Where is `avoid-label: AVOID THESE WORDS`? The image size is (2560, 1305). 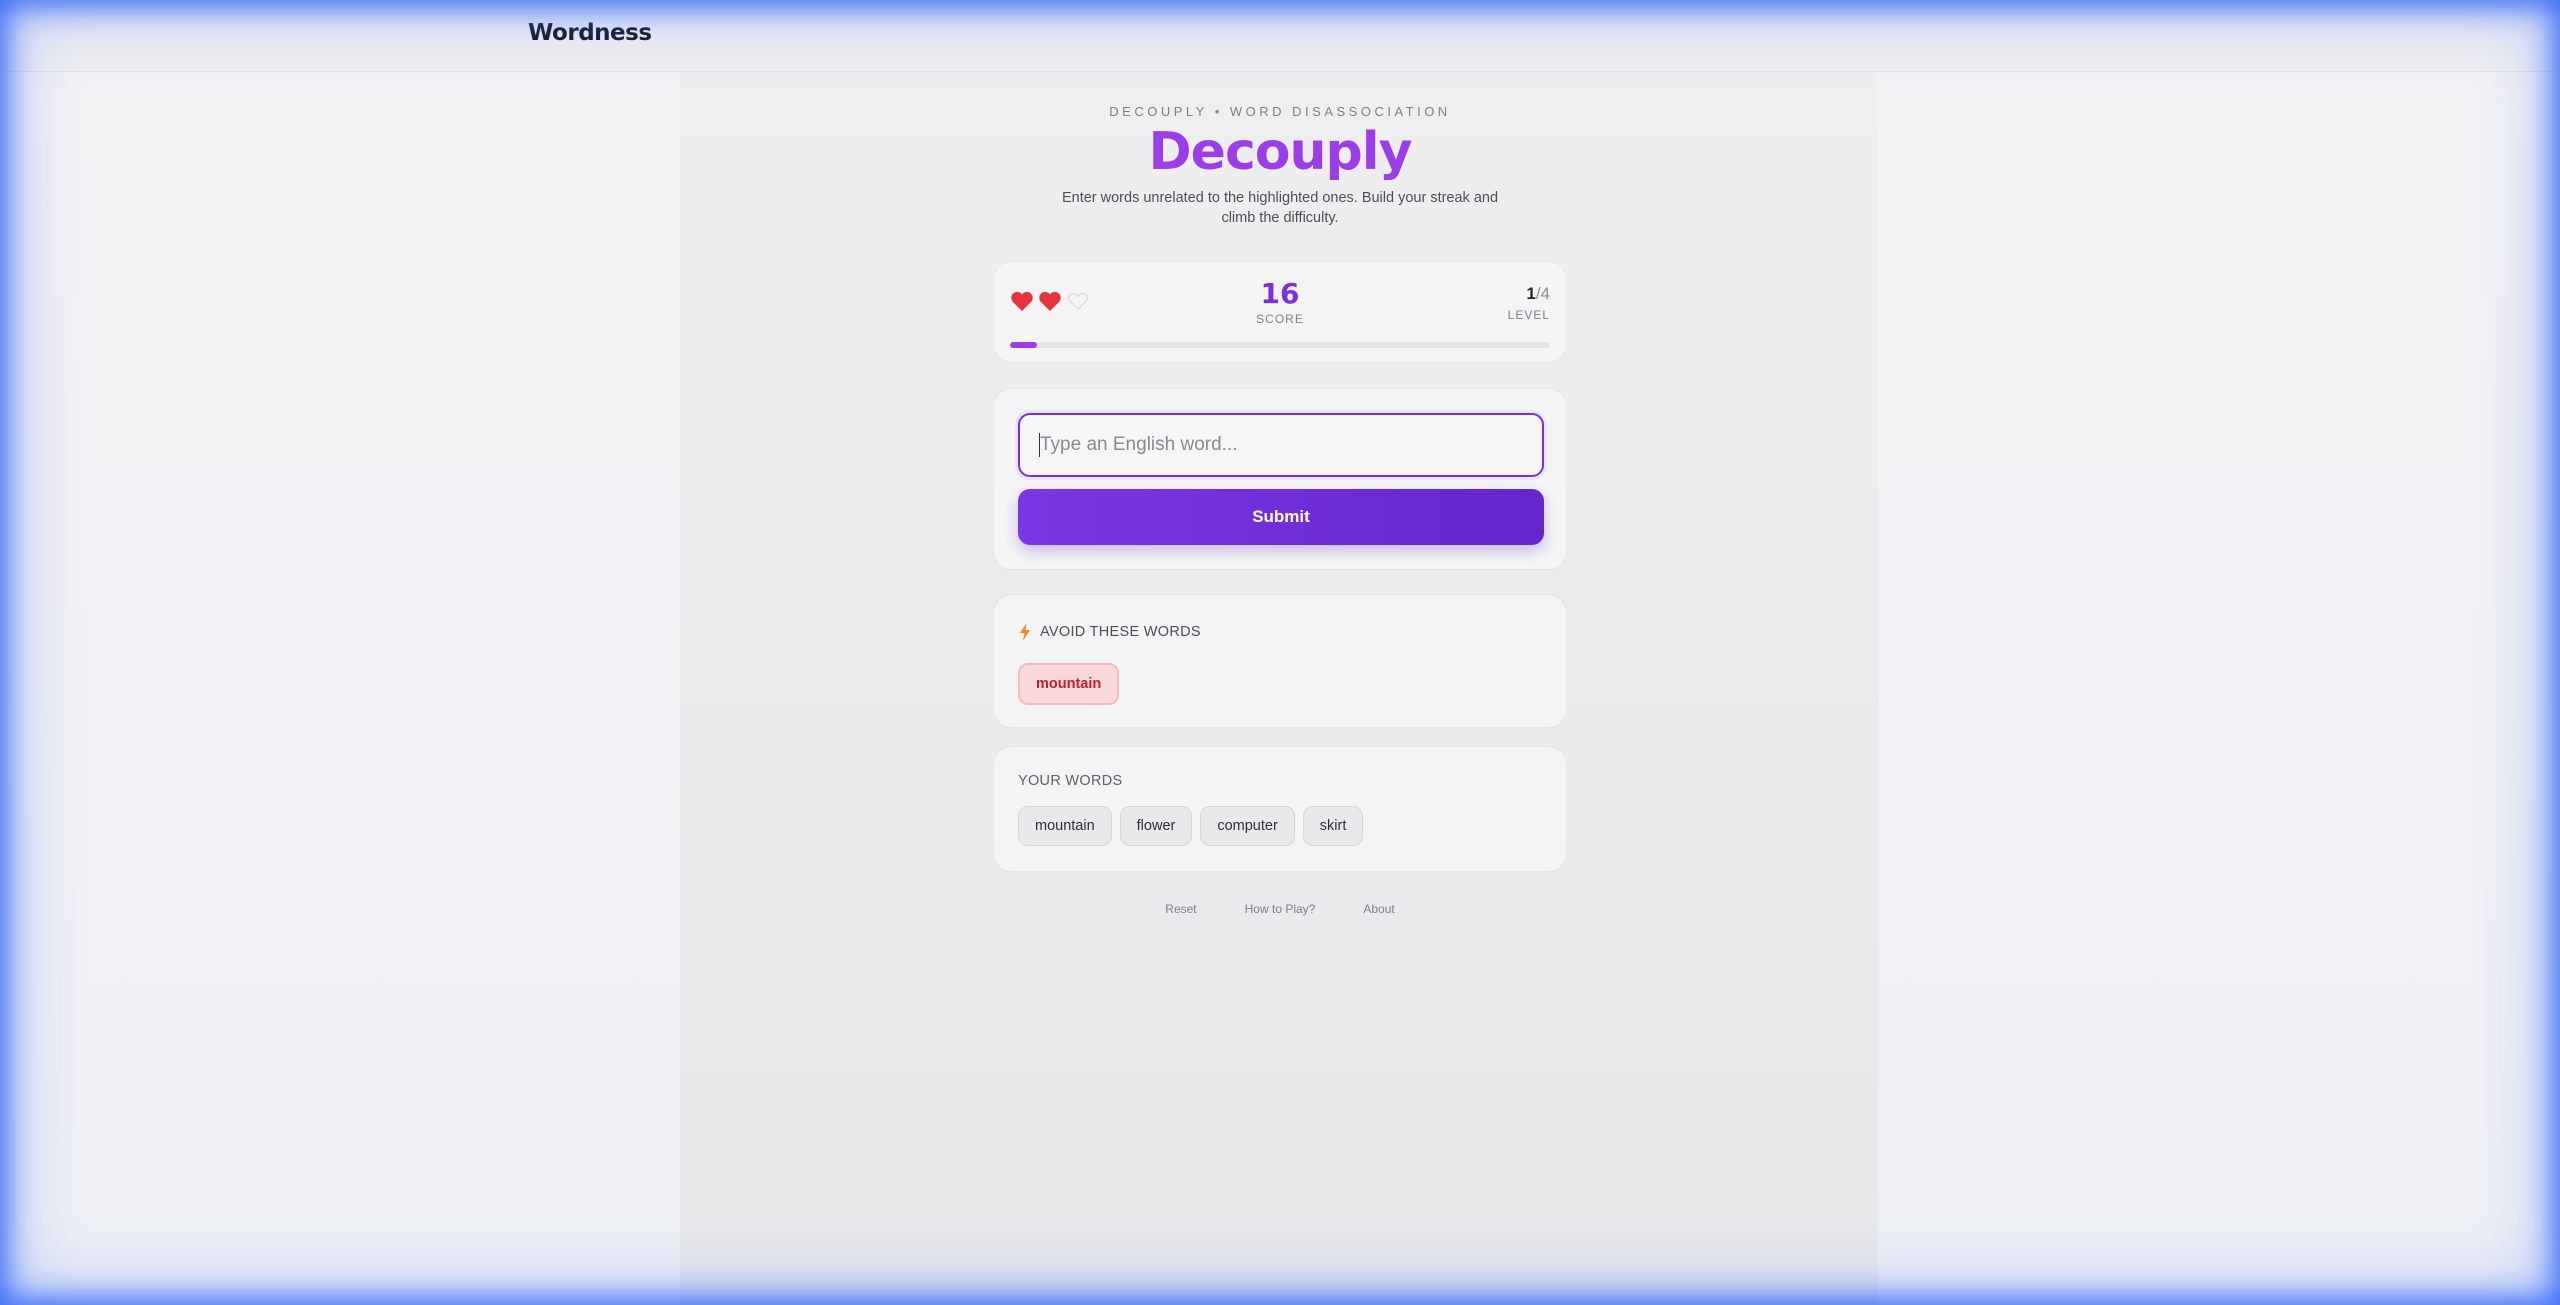
avoid-label: AVOID THESE WORDS is located at coordinates (1120, 632).